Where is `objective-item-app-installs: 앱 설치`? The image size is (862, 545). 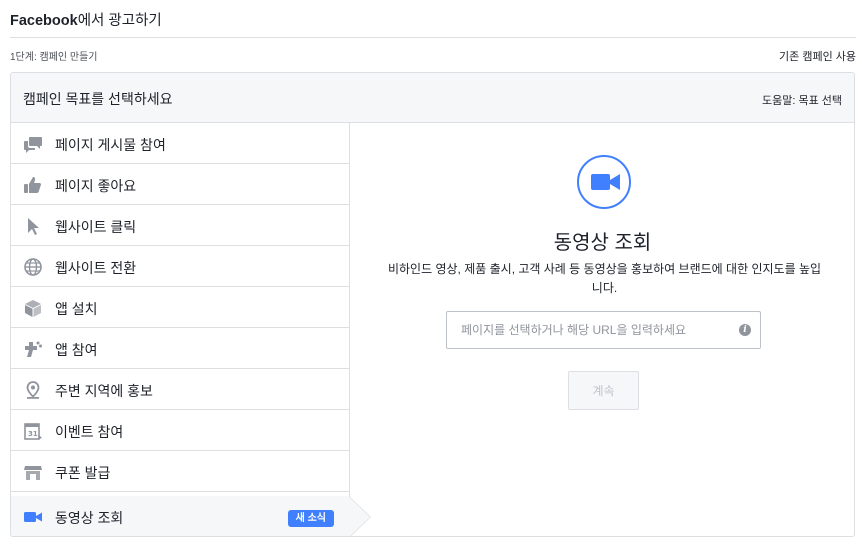 objective-item-app-installs: 앱 설치 is located at coordinates (180, 307).